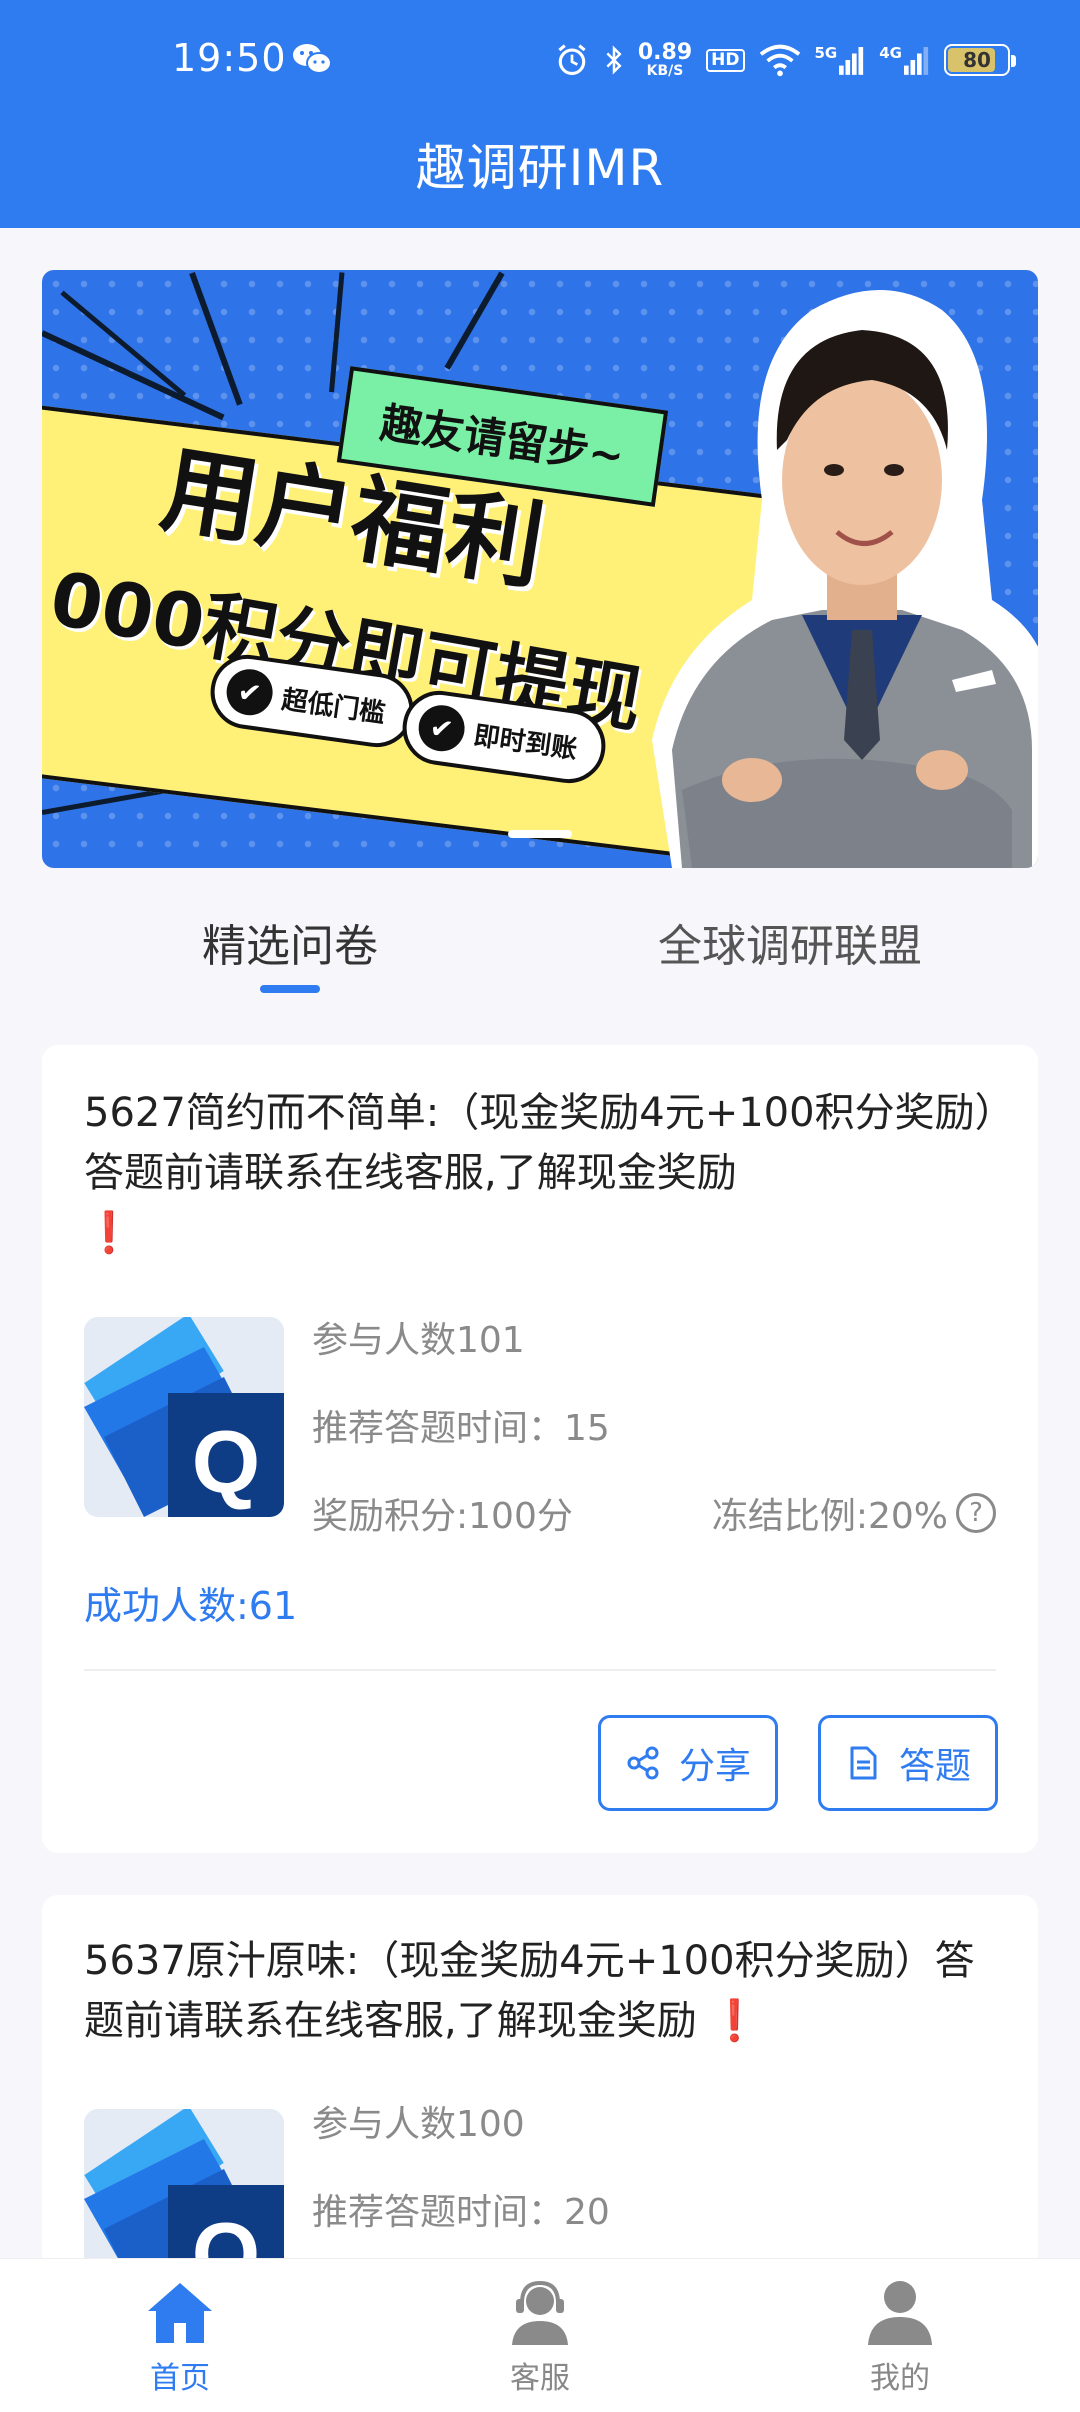 The height and width of the screenshot is (2412, 1080). I want to click on nav-customer-service: 客服, so click(540, 2337).